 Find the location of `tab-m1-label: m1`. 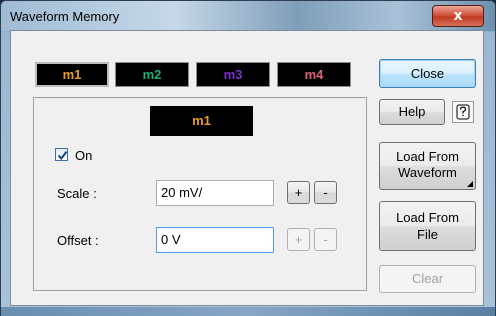

tab-m1-label: m1 is located at coordinates (72, 74).